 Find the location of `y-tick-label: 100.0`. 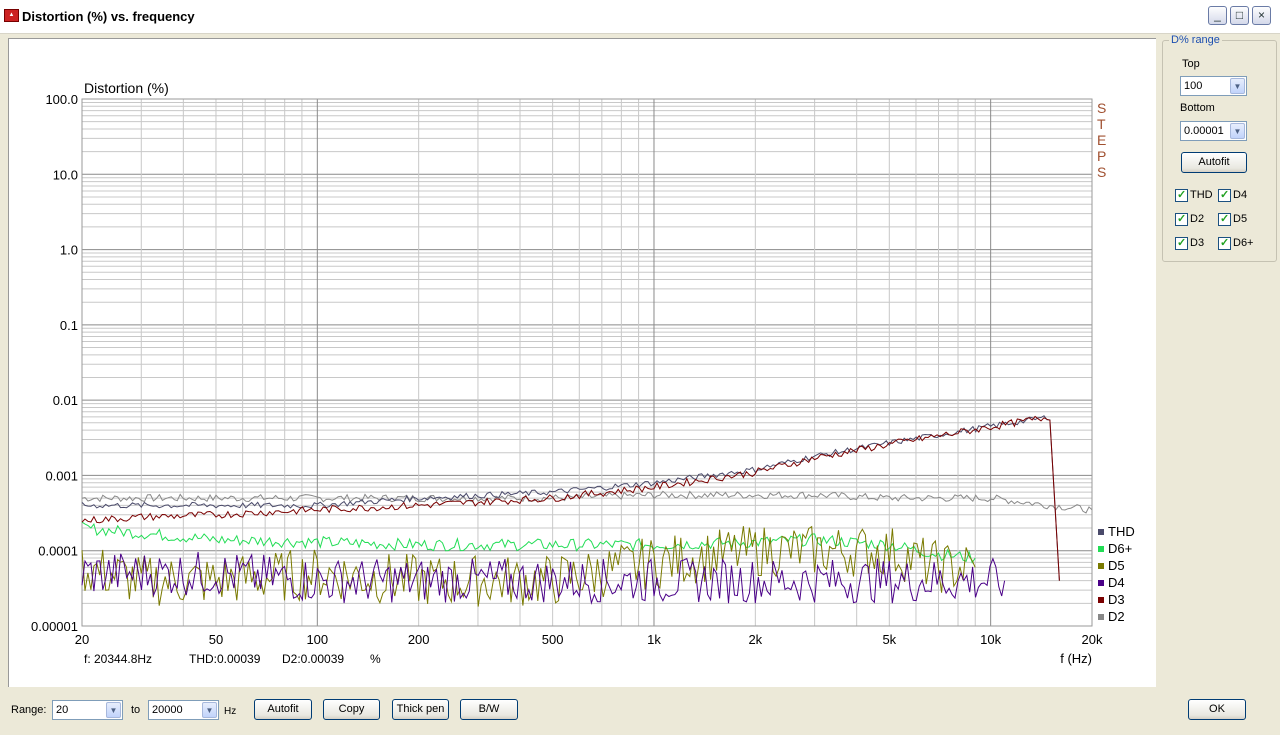

y-tick-label: 100.0 is located at coordinates (61, 99).